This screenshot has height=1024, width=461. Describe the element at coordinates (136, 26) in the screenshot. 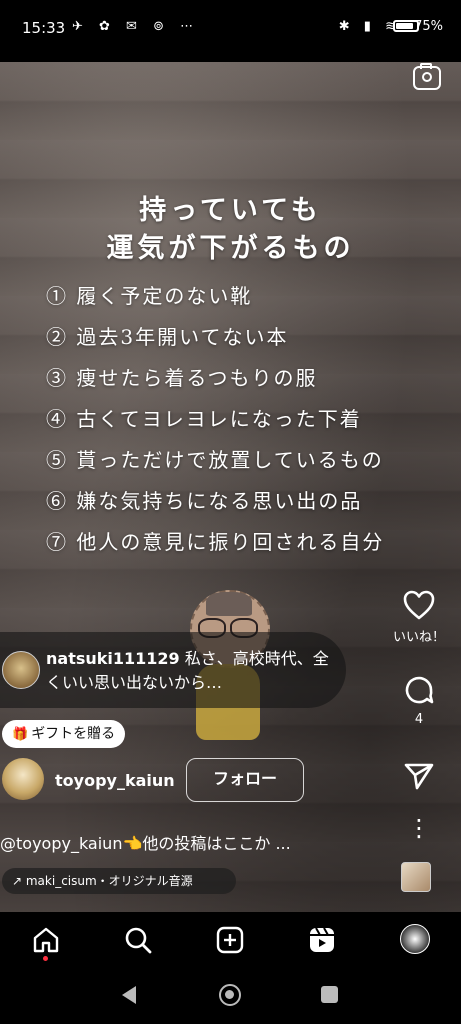

I see `notification-icons: ✈ ✿ ✉ ⊚ ⋯` at that location.